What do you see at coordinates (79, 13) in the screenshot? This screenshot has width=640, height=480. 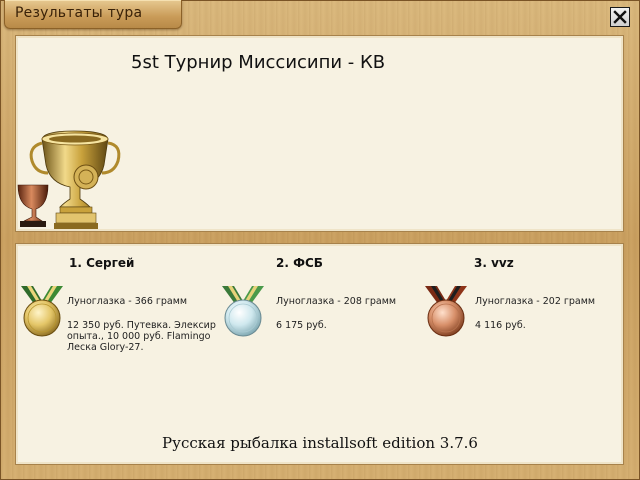 I see `window-title: Результаты тура` at bounding box center [79, 13].